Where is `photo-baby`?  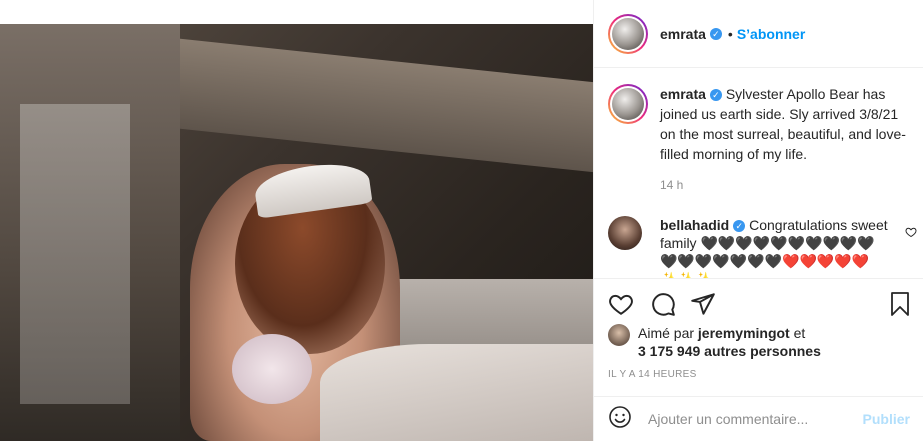 photo-baby is located at coordinates (272, 369).